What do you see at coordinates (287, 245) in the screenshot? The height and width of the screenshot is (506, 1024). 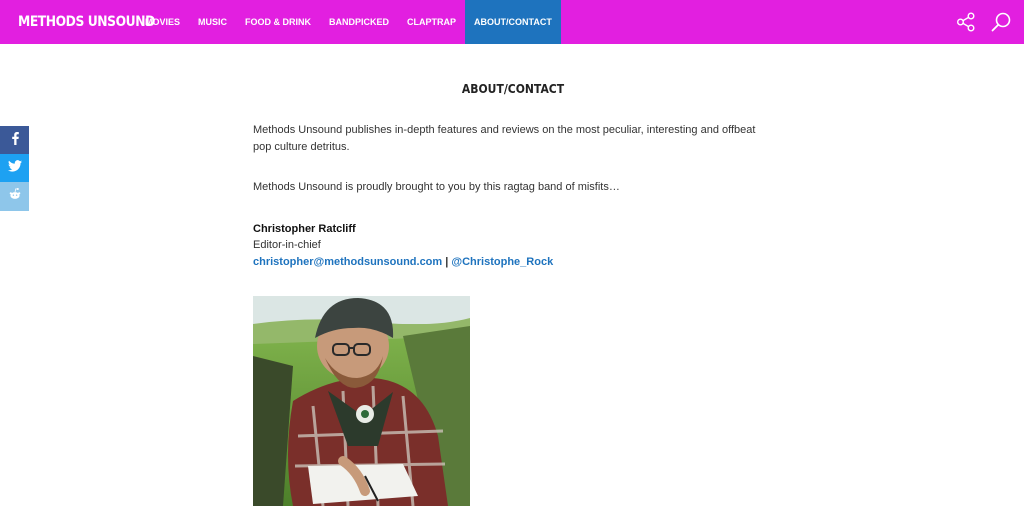 I see `person-role: Editor-in-chief` at bounding box center [287, 245].